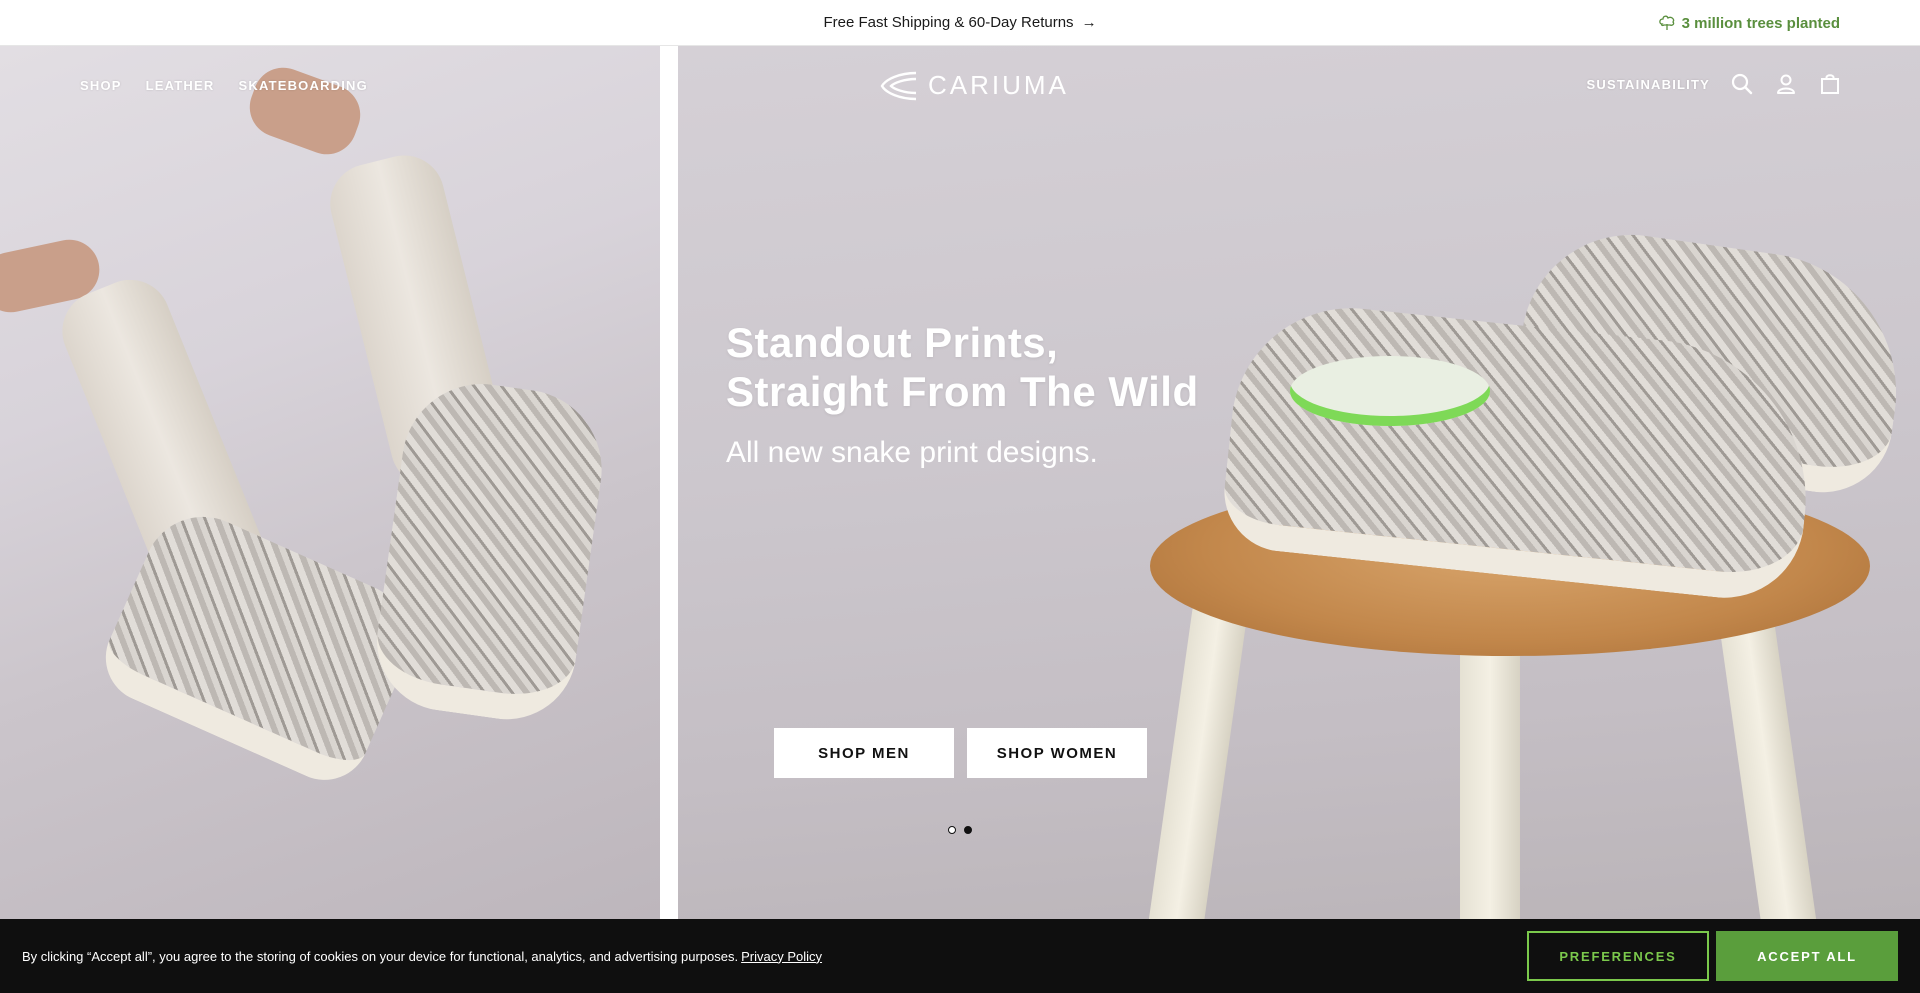  I want to click on announcement-text: Free Fast Shipping & 60-Day Returns, so click(948, 22).